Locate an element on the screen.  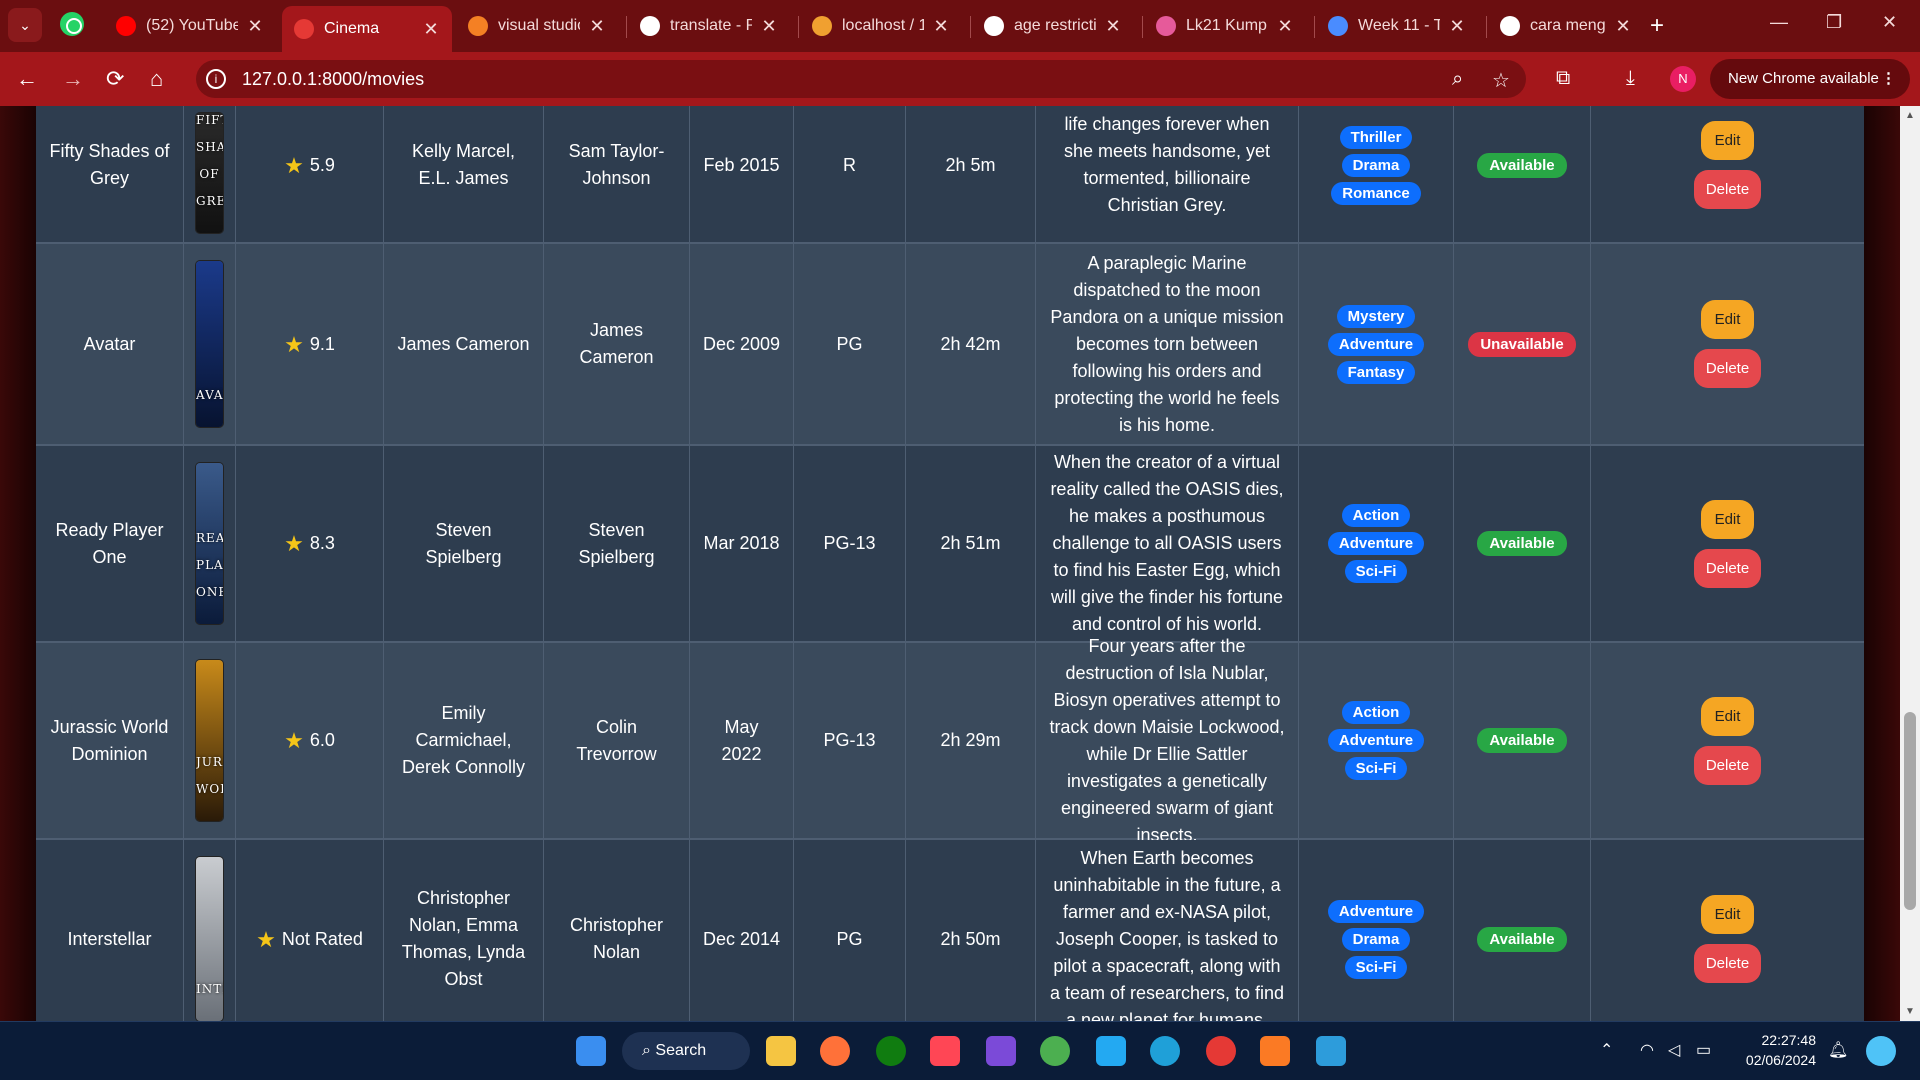
forward-icon: → is located at coordinates (73, 79).